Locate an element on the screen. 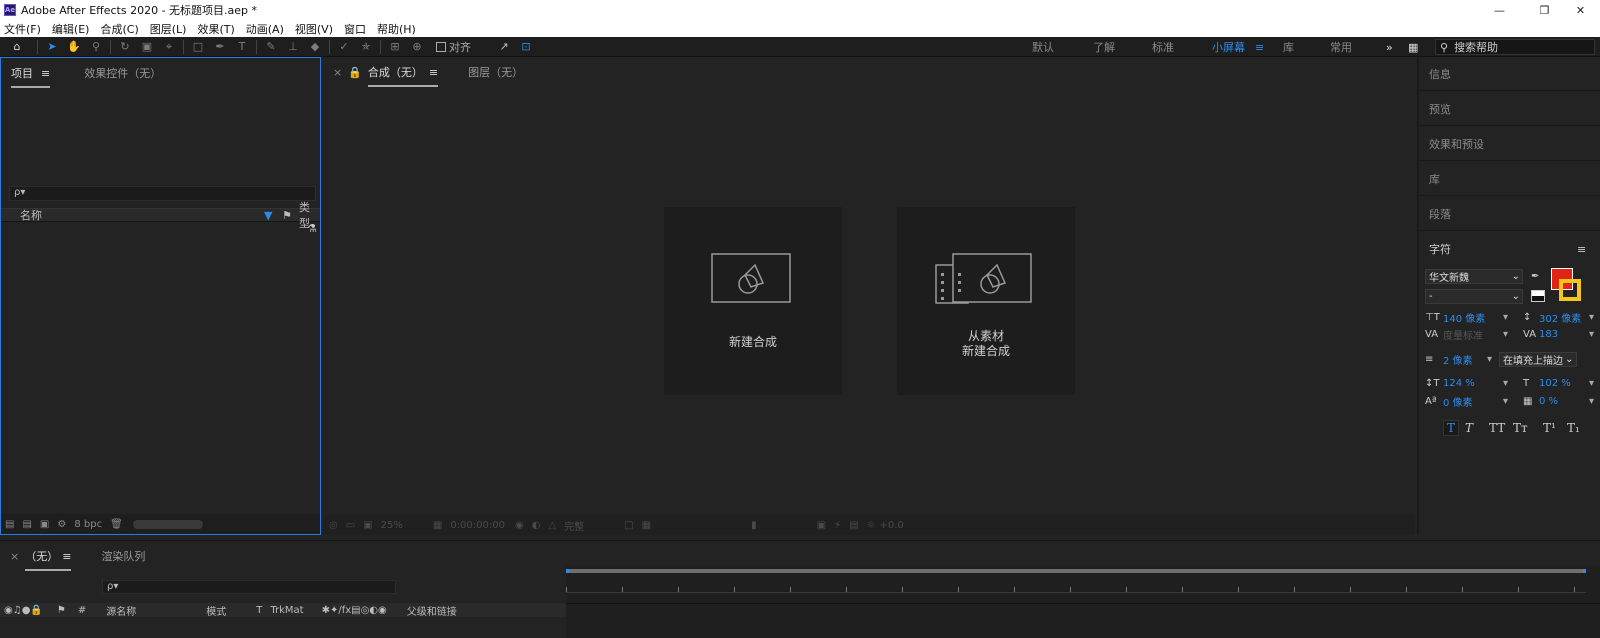 Image resolution: width=1600 pixels, height=638 pixels. snap-target-icon: ⊡ is located at coordinates (526, 46).